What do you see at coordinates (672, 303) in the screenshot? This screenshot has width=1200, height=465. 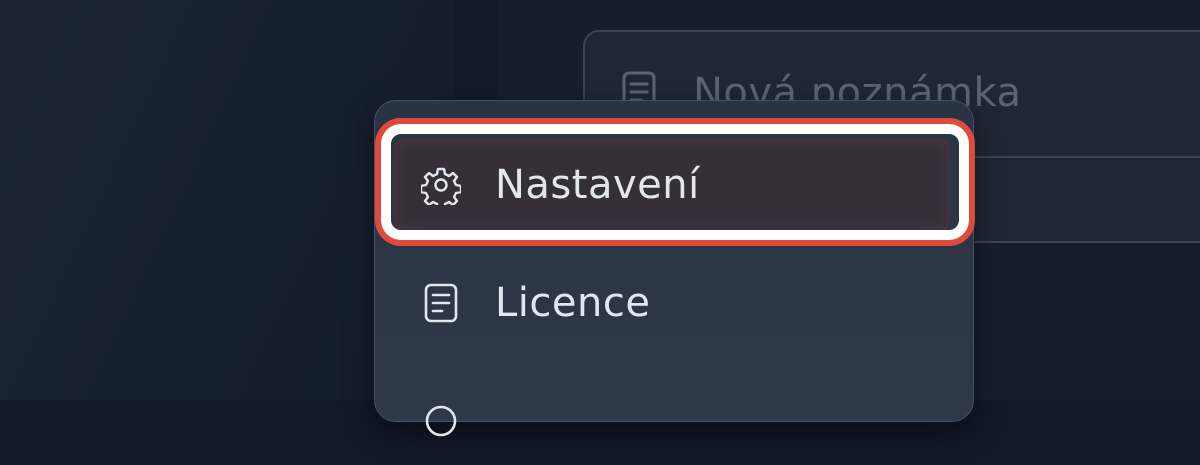 I see `menu-item-license: Licence` at bounding box center [672, 303].